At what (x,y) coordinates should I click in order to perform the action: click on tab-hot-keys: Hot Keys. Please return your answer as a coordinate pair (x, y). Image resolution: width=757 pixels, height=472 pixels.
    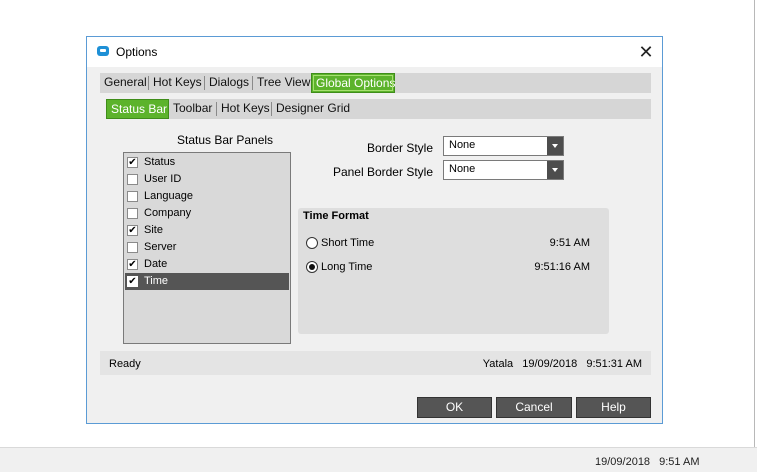
    Looking at the image, I should click on (177, 83).